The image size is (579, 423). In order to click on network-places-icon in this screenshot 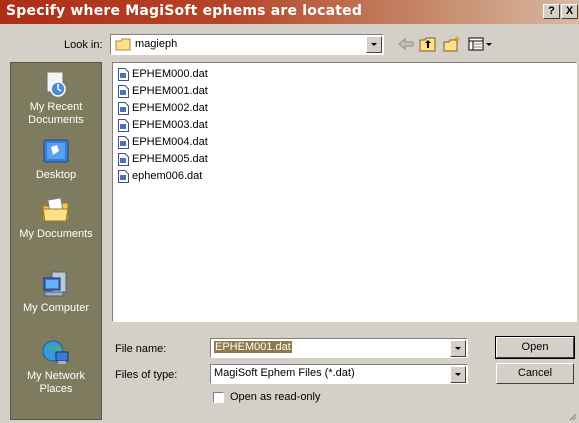, I will do `click(55, 352)`.